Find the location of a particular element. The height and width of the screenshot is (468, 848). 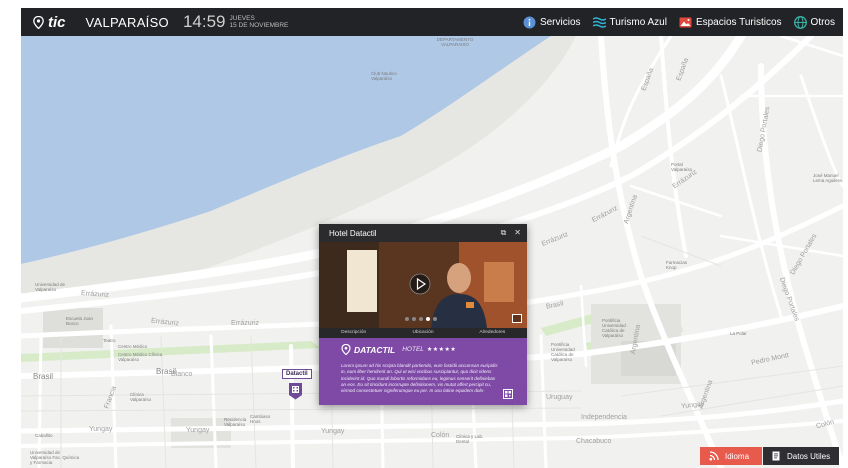

slide-dots is located at coordinates (421, 319).